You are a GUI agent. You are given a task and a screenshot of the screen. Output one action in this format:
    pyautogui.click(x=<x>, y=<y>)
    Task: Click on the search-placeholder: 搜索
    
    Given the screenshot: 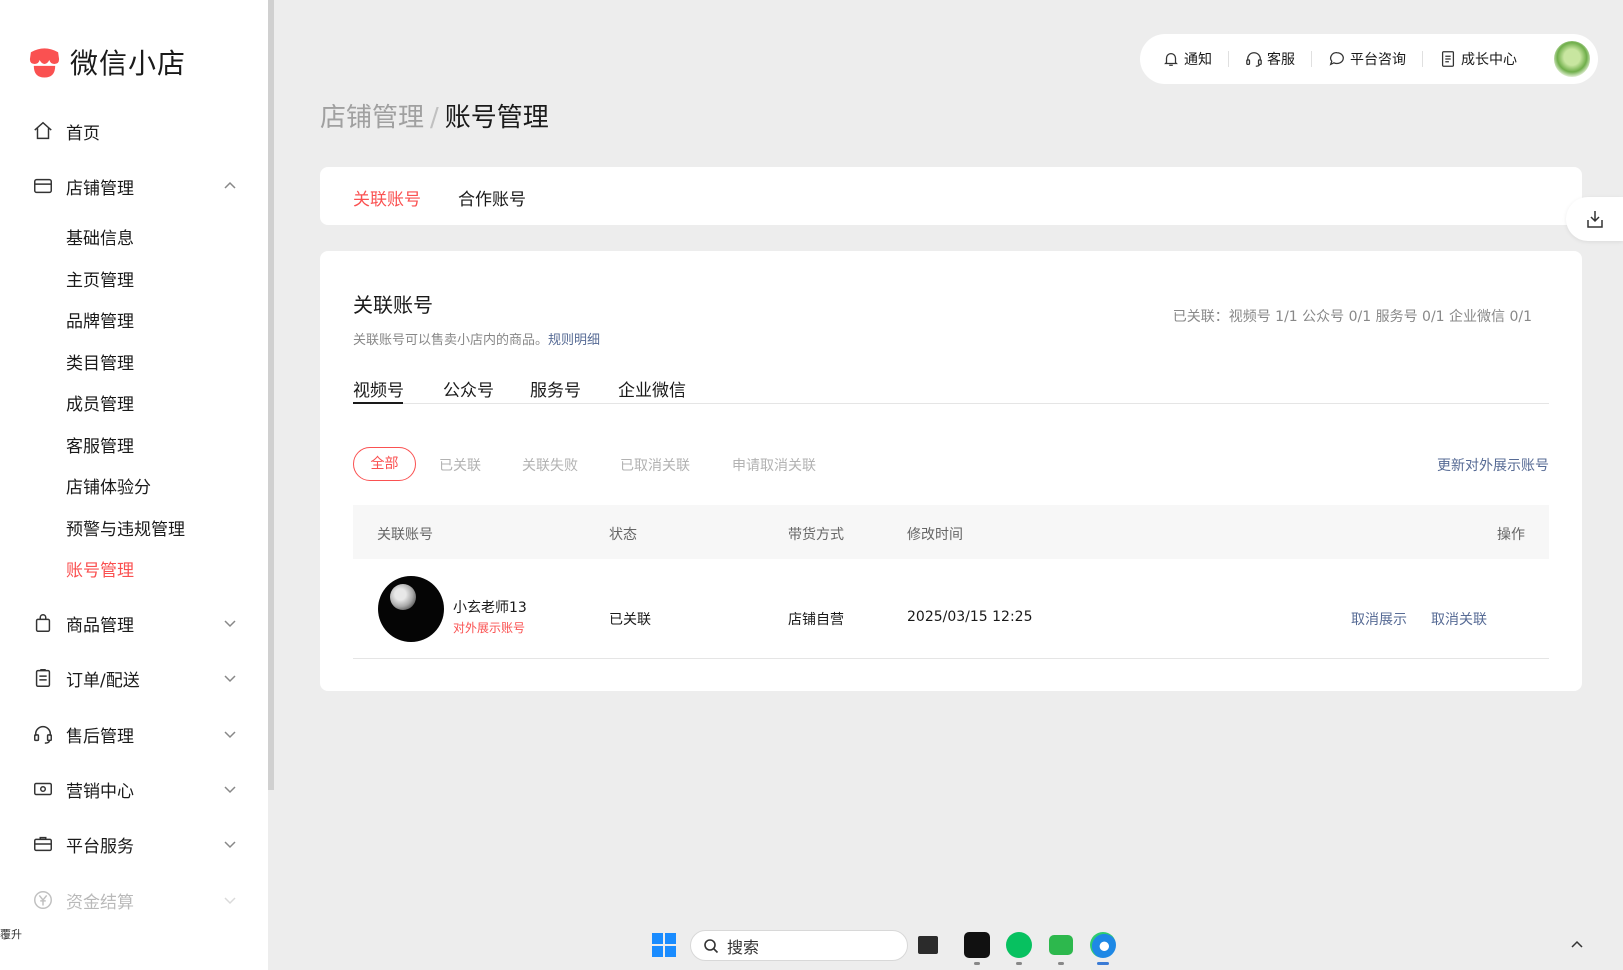 What is the action you would take?
    pyautogui.click(x=743, y=947)
    